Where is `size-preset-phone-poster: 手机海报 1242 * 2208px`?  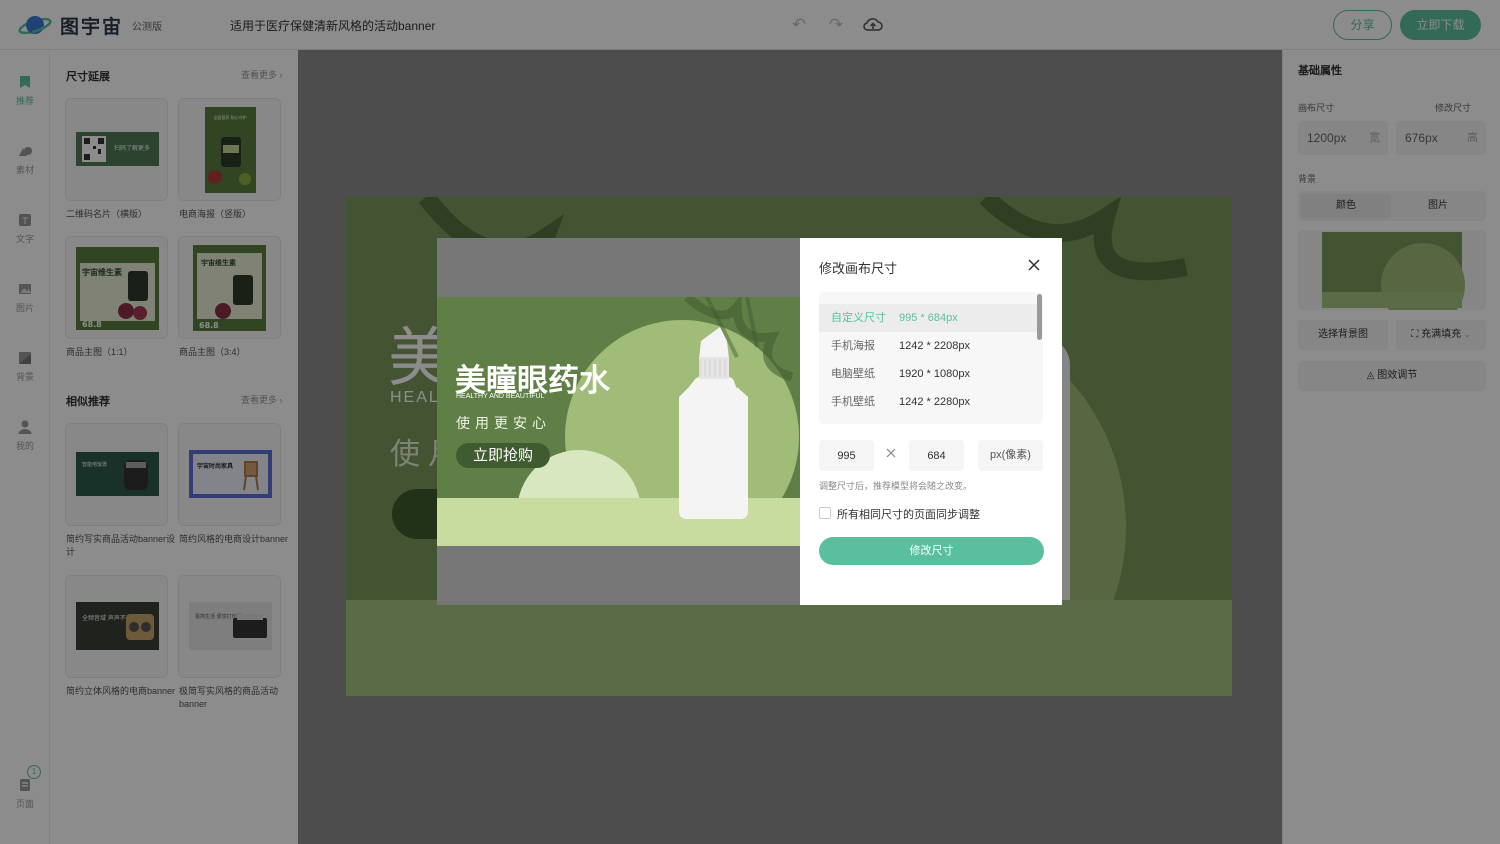
size-preset-phone-poster: 手机海报 1242 * 2208px is located at coordinates (928, 346).